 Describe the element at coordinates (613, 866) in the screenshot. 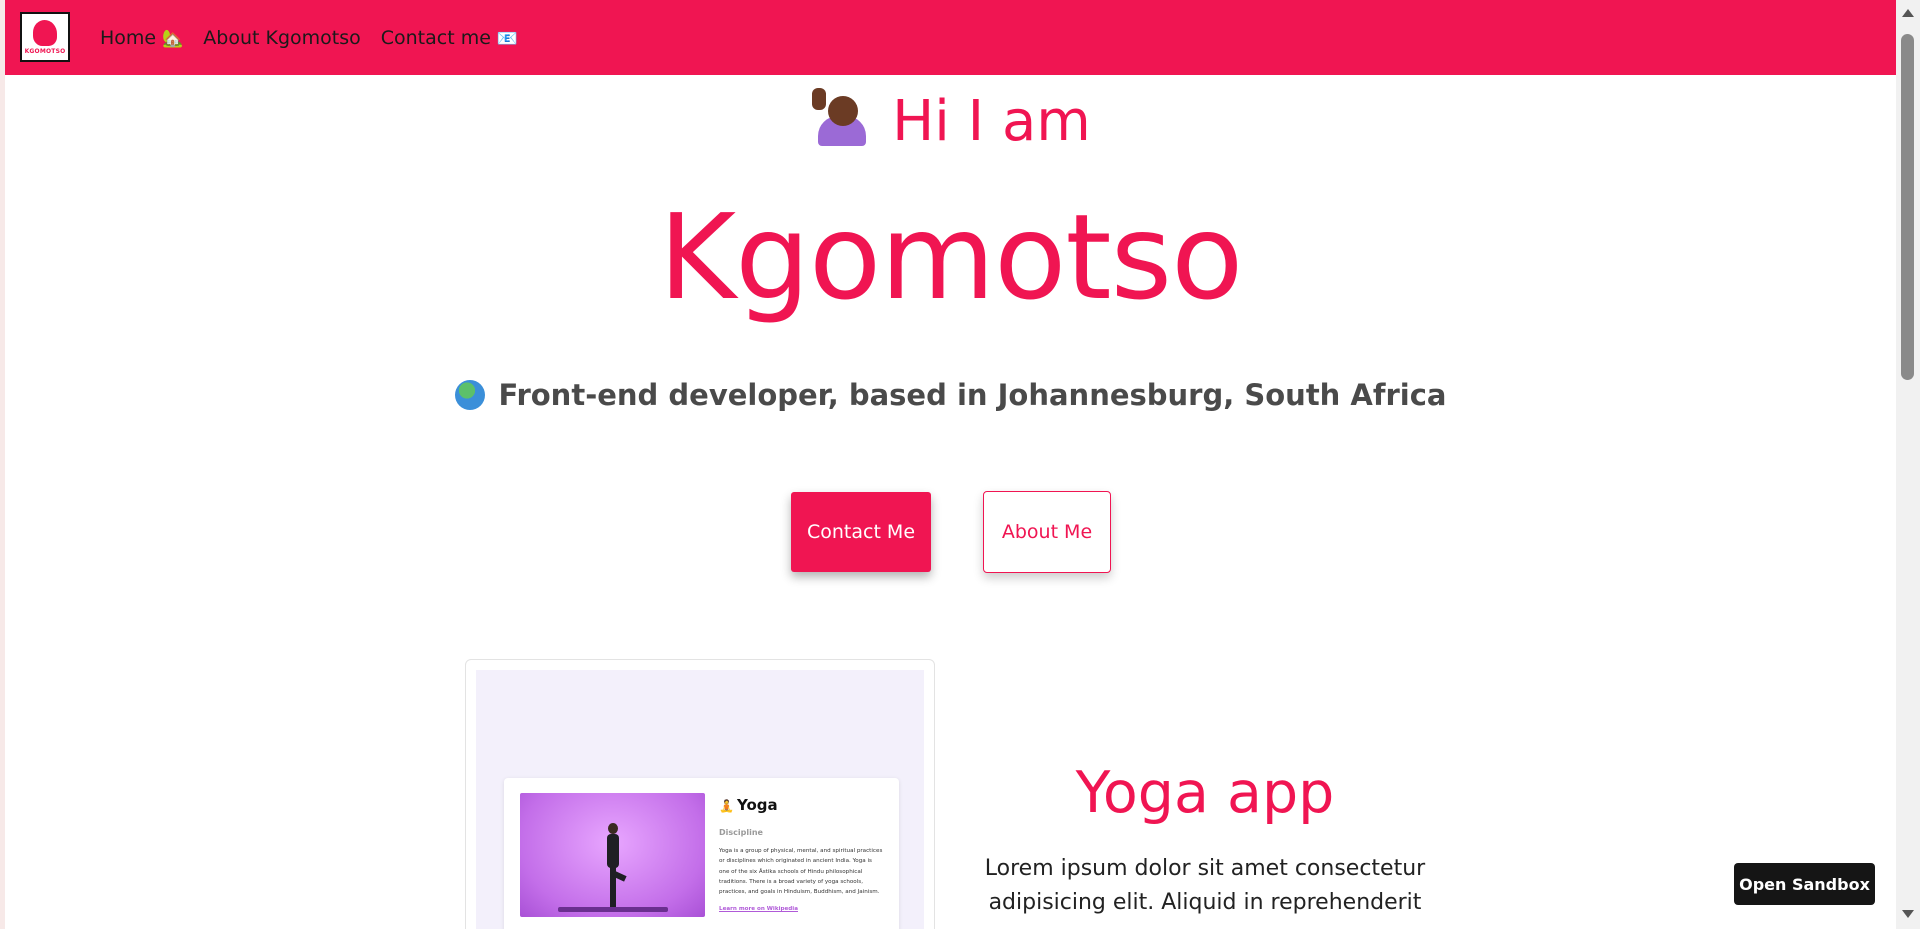

I see `yoga-person-figure` at that location.